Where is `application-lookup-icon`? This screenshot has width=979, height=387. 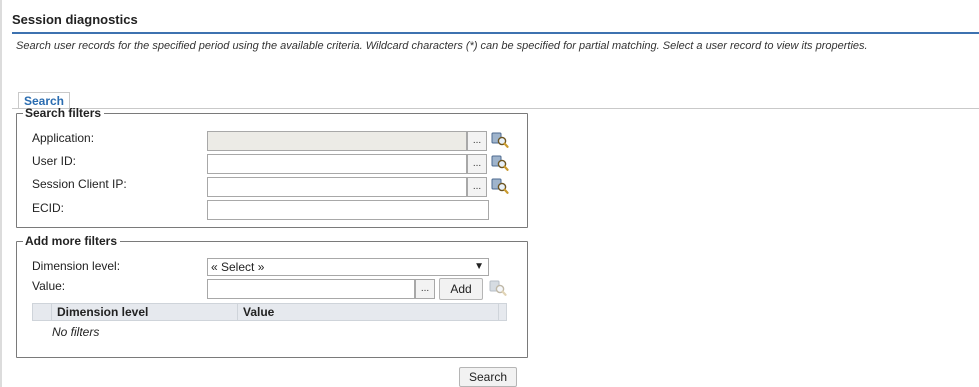
application-lookup-icon is located at coordinates (500, 140).